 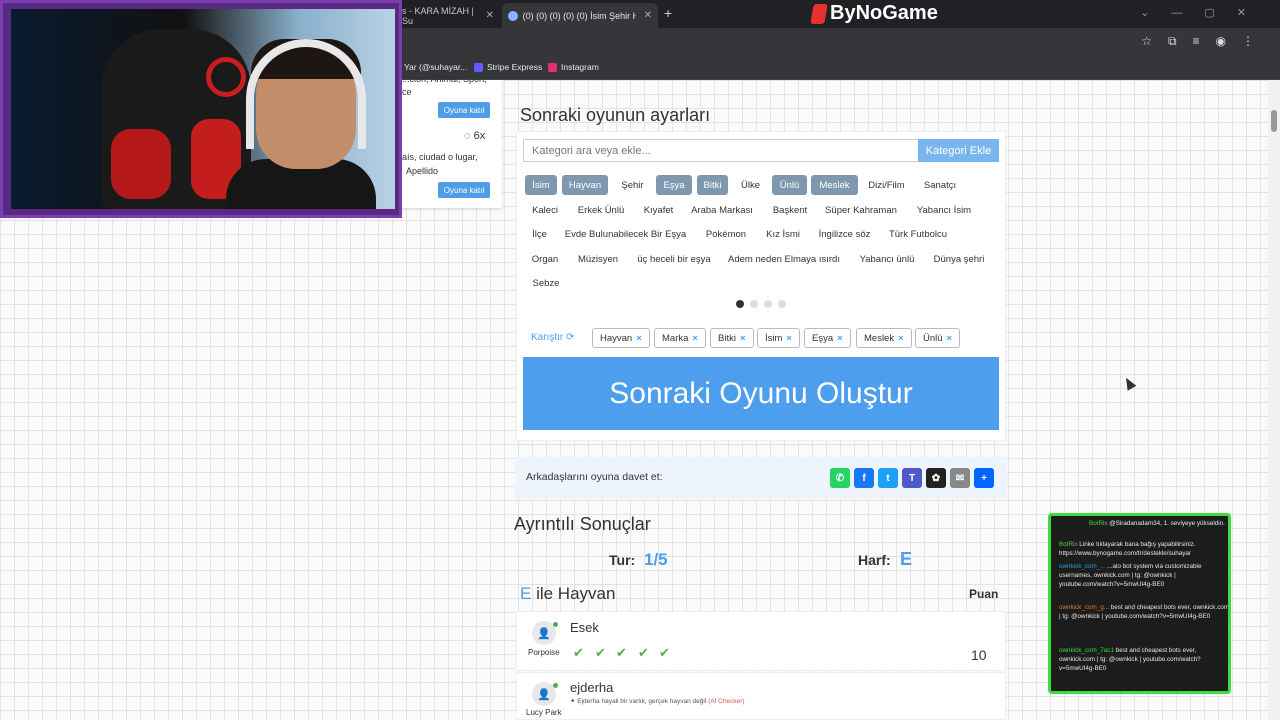 What do you see at coordinates (823, 338) in the screenshot?
I see `chip-label: Eşya` at bounding box center [823, 338].